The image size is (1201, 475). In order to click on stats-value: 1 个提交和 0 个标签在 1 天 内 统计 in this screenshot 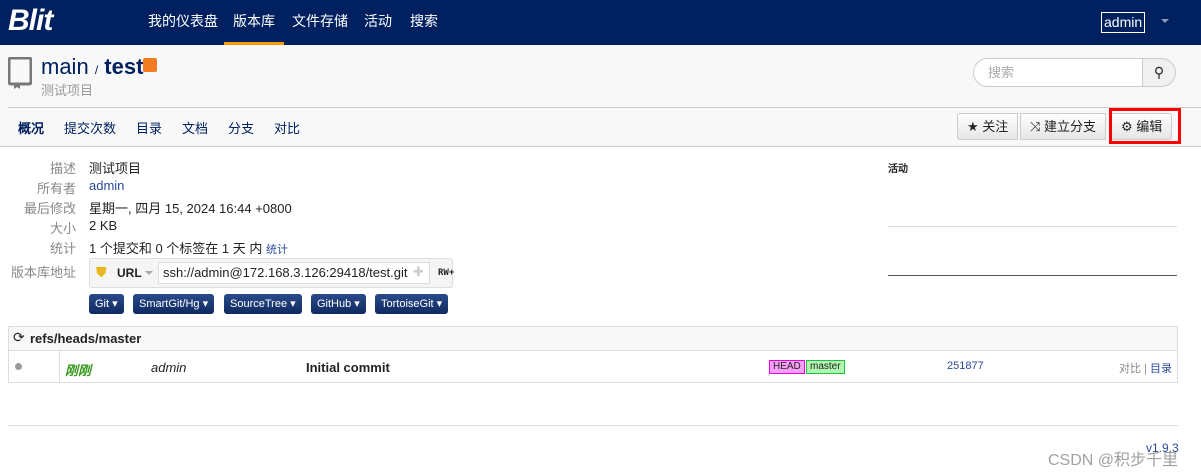, I will do `click(188, 247)`.